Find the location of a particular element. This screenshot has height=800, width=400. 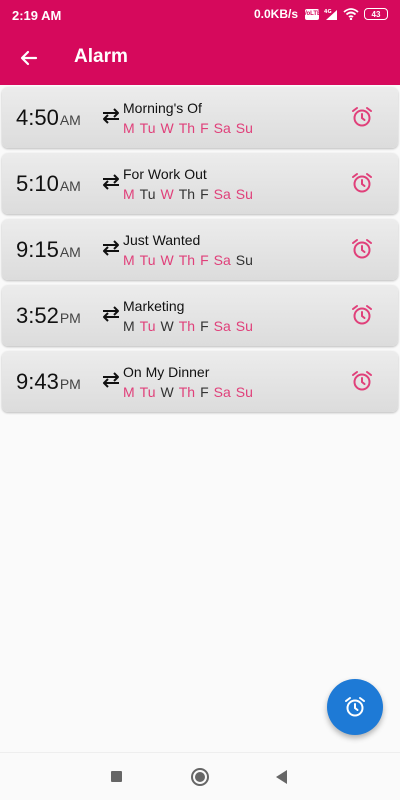

status-bar: 2:19 AM 0.0KB/s VoLTE 4G 43 is located at coordinates (200, 15).